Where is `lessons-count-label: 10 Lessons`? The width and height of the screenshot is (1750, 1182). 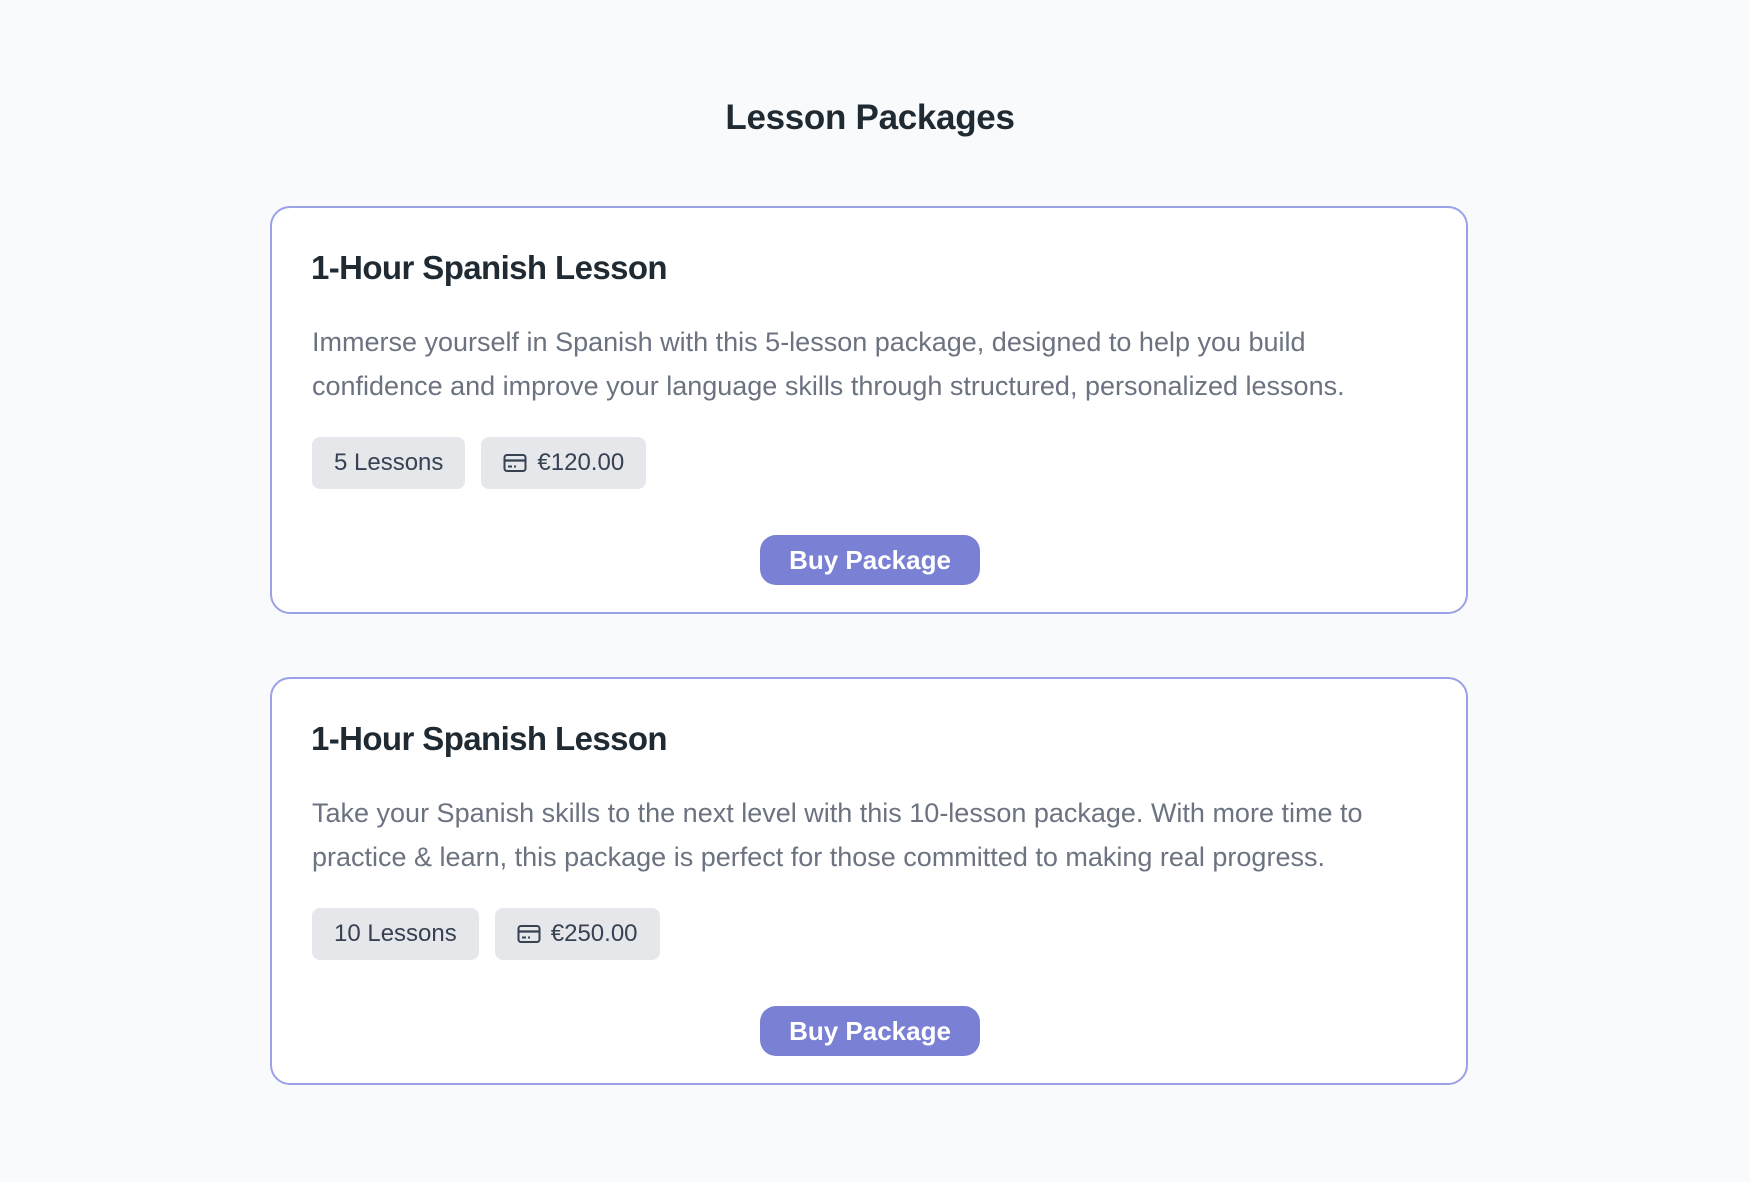 lessons-count-label: 10 Lessons is located at coordinates (395, 933).